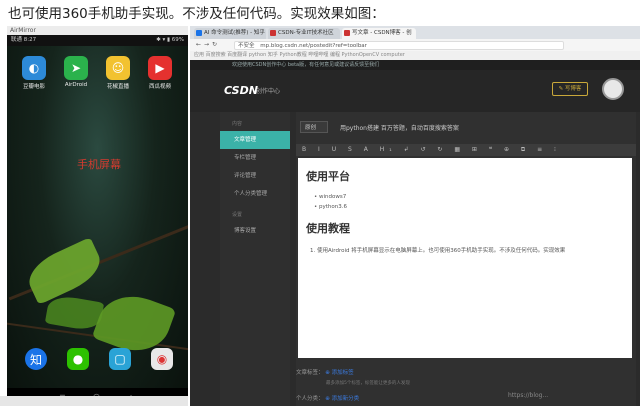  I want to click on heading-platform: 使用平台, so click(328, 176).